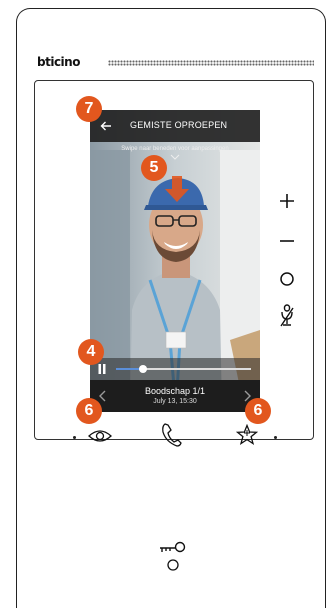  I want to click on brand-logo: bticino, so click(58, 62).